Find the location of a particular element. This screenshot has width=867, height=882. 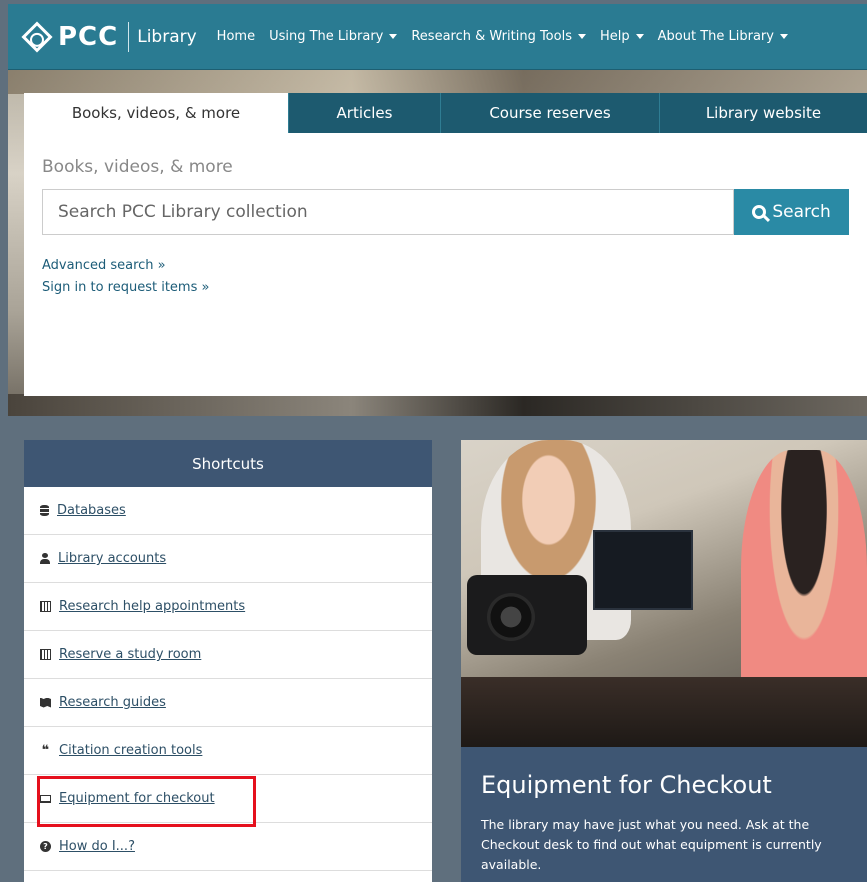

feature-title: Equipment for Checkout is located at coordinates (664, 773).